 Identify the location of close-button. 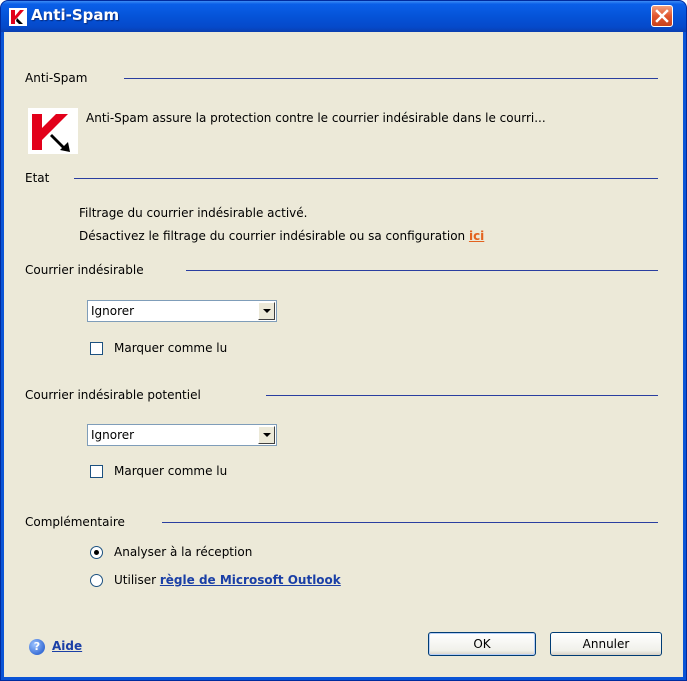
(662, 16).